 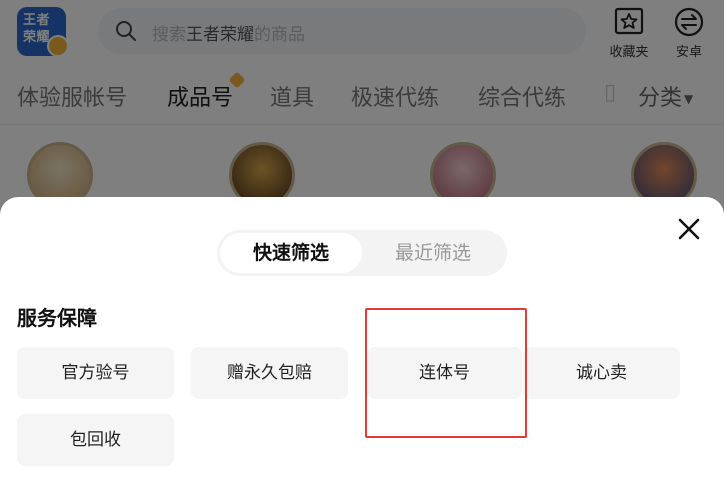 What do you see at coordinates (95, 440) in the screenshot?
I see `option-buyback: 包回收` at bounding box center [95, 440].